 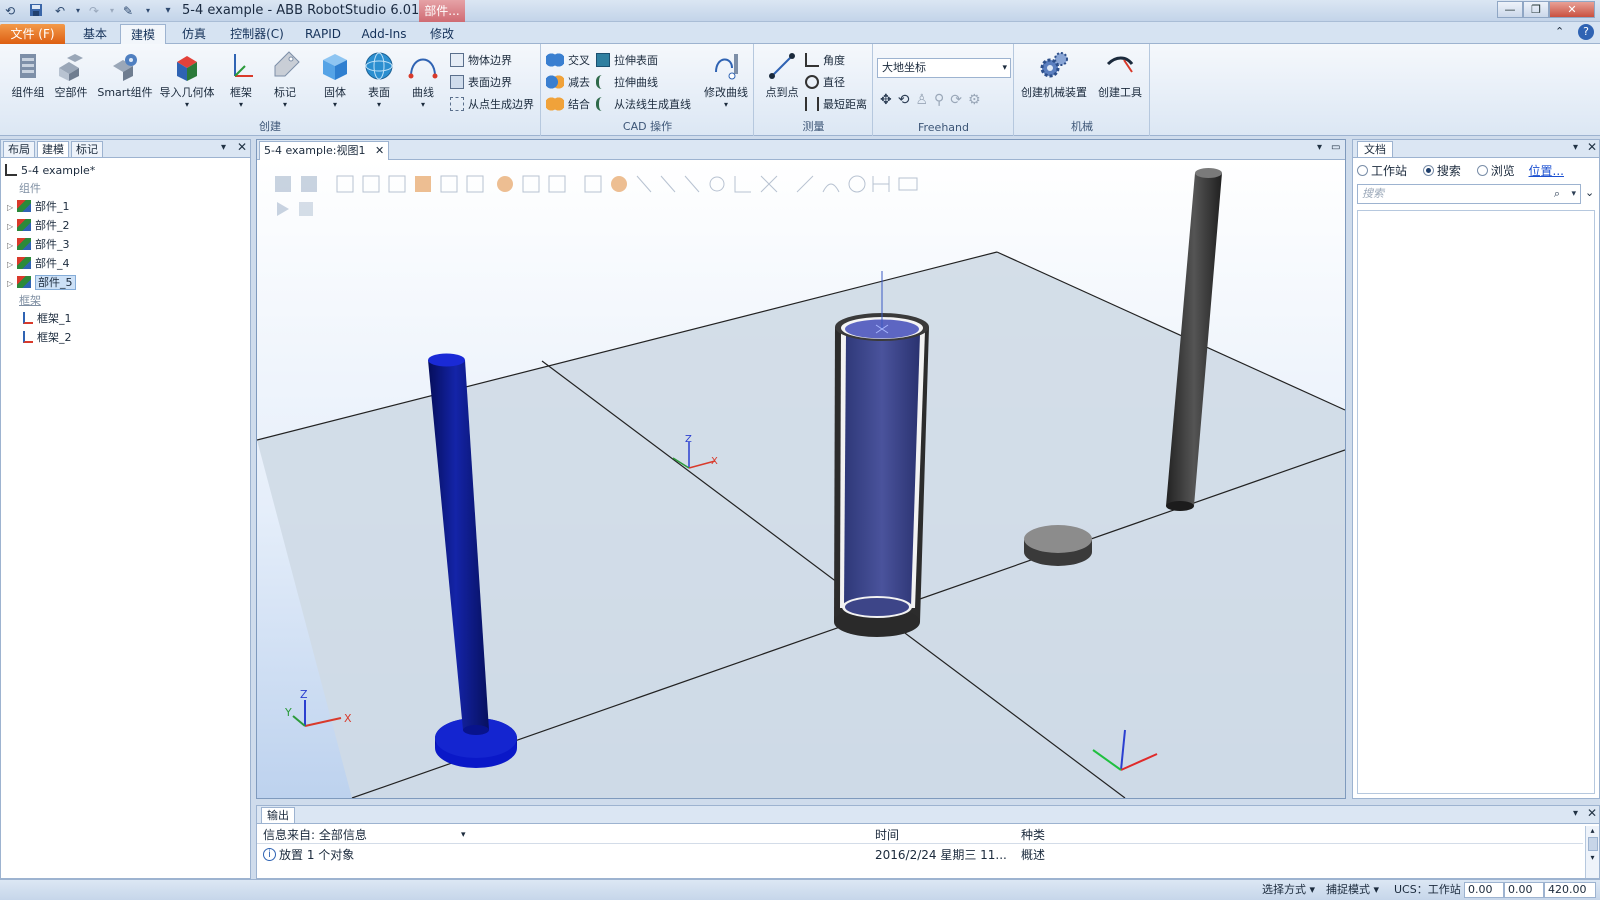 I want to click on search-icon: ⌕, so click(x=1557, y=194).